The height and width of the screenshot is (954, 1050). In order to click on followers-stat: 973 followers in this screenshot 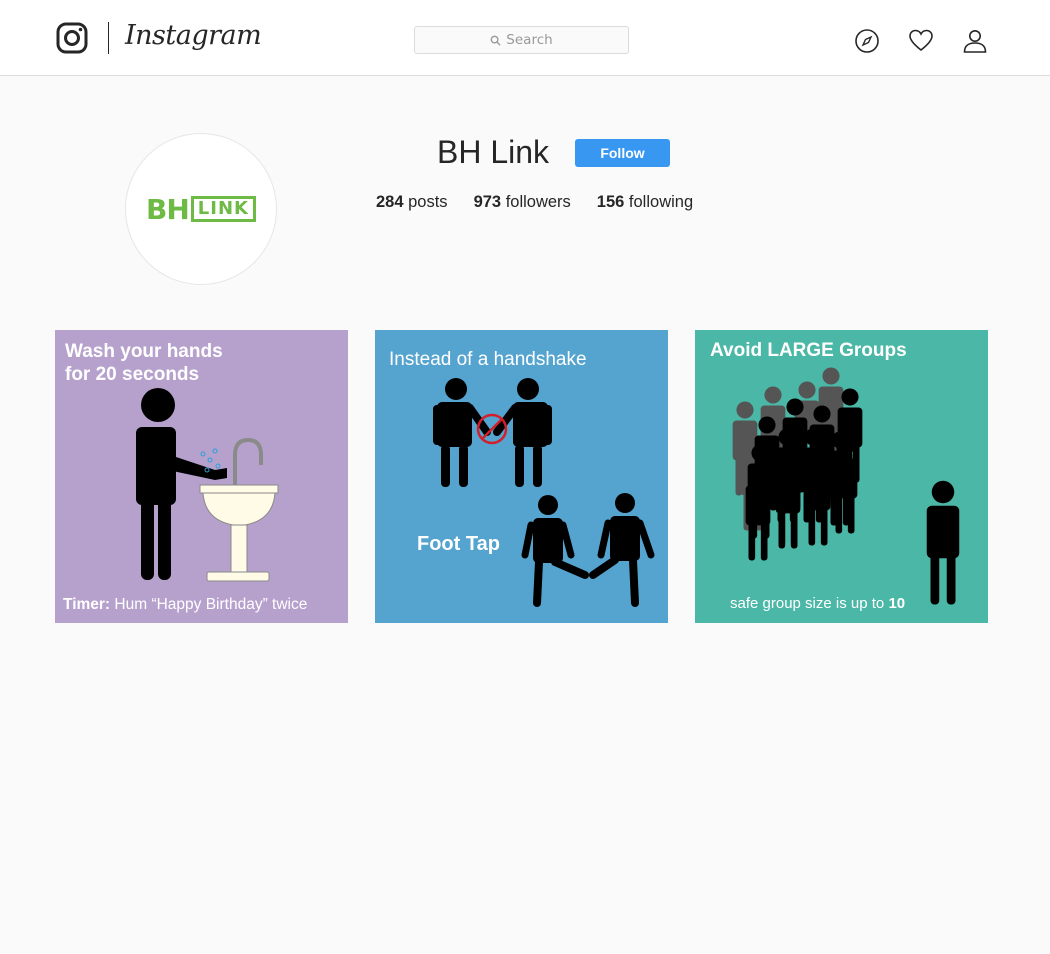, I will do `click(522, 202)`.